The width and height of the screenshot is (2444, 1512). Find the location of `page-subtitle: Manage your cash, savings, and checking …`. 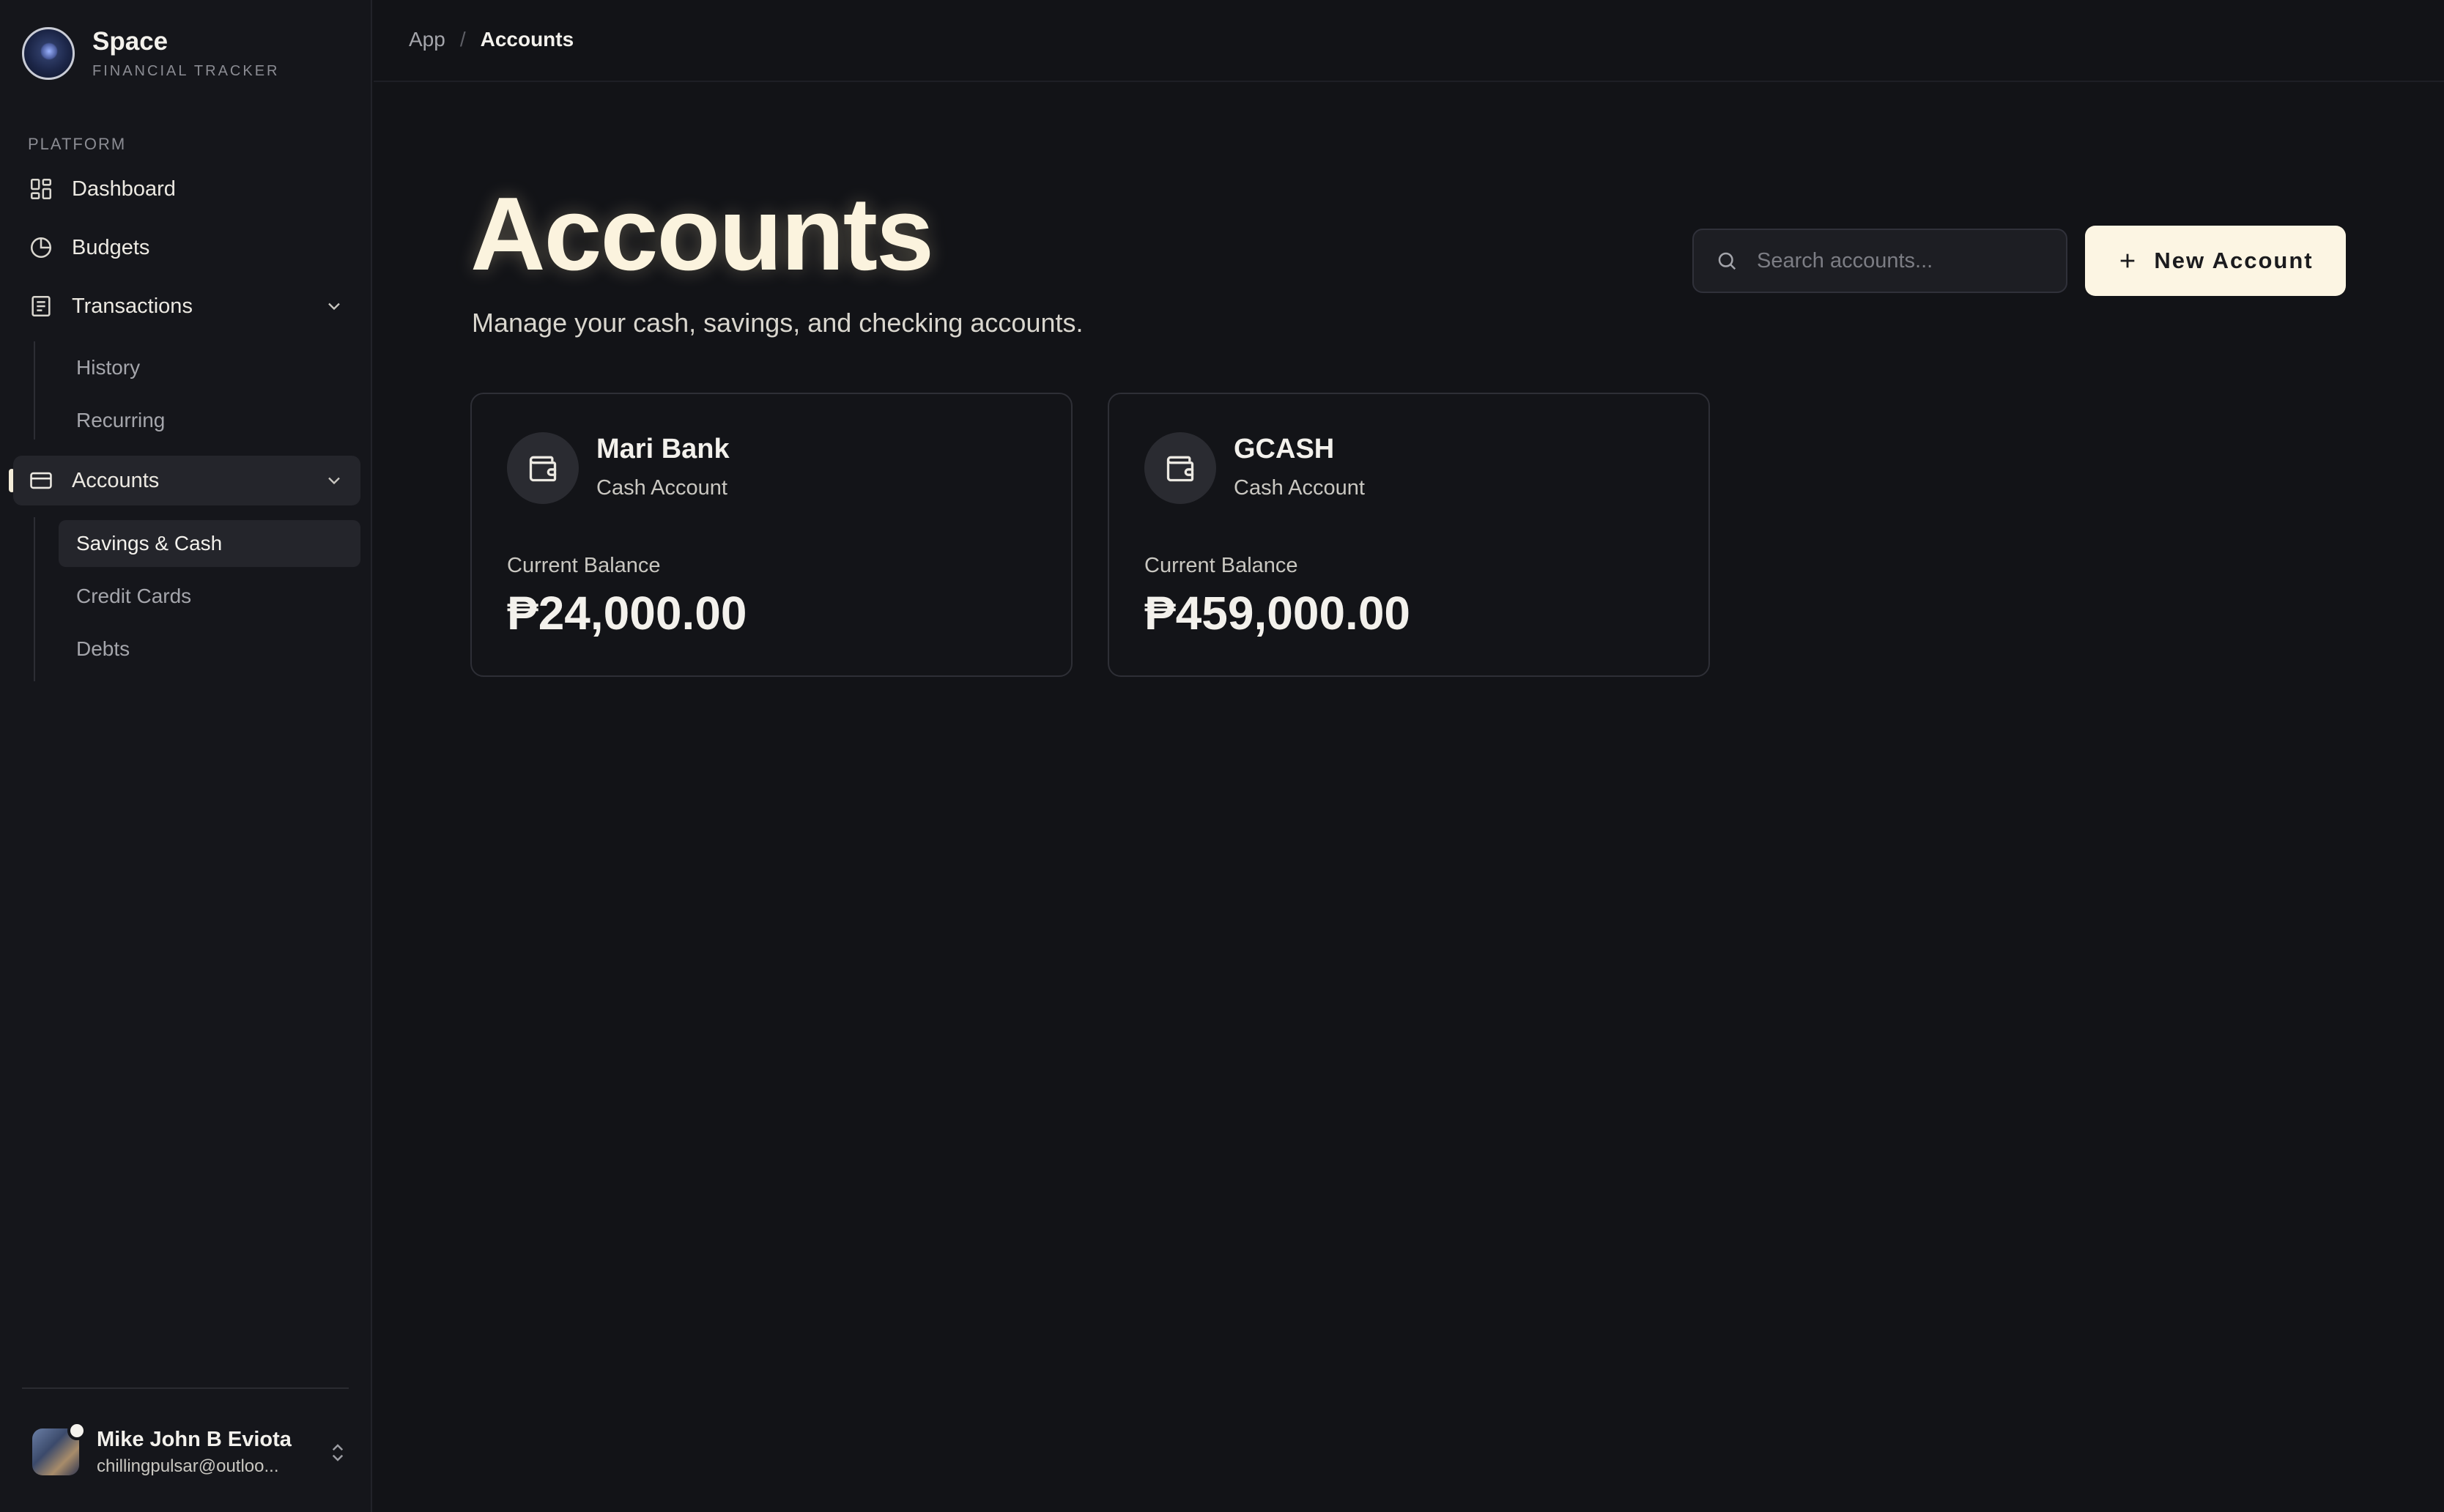

page-subtitle: Manage your cash, savings, and checking … is located at coordinates (778, 323).